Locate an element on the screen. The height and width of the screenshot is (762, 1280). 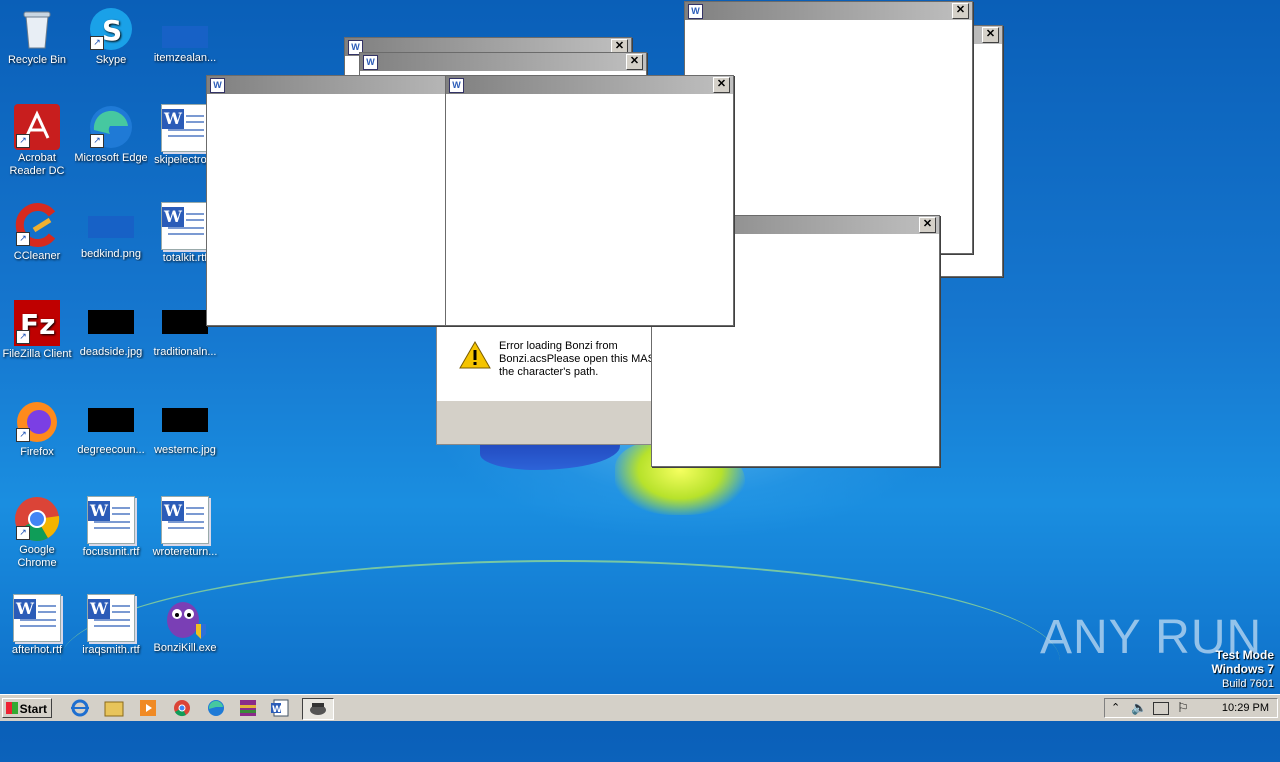
desktop-icon-firefox: ↗ Firefox is located at coordinates (37, 428).